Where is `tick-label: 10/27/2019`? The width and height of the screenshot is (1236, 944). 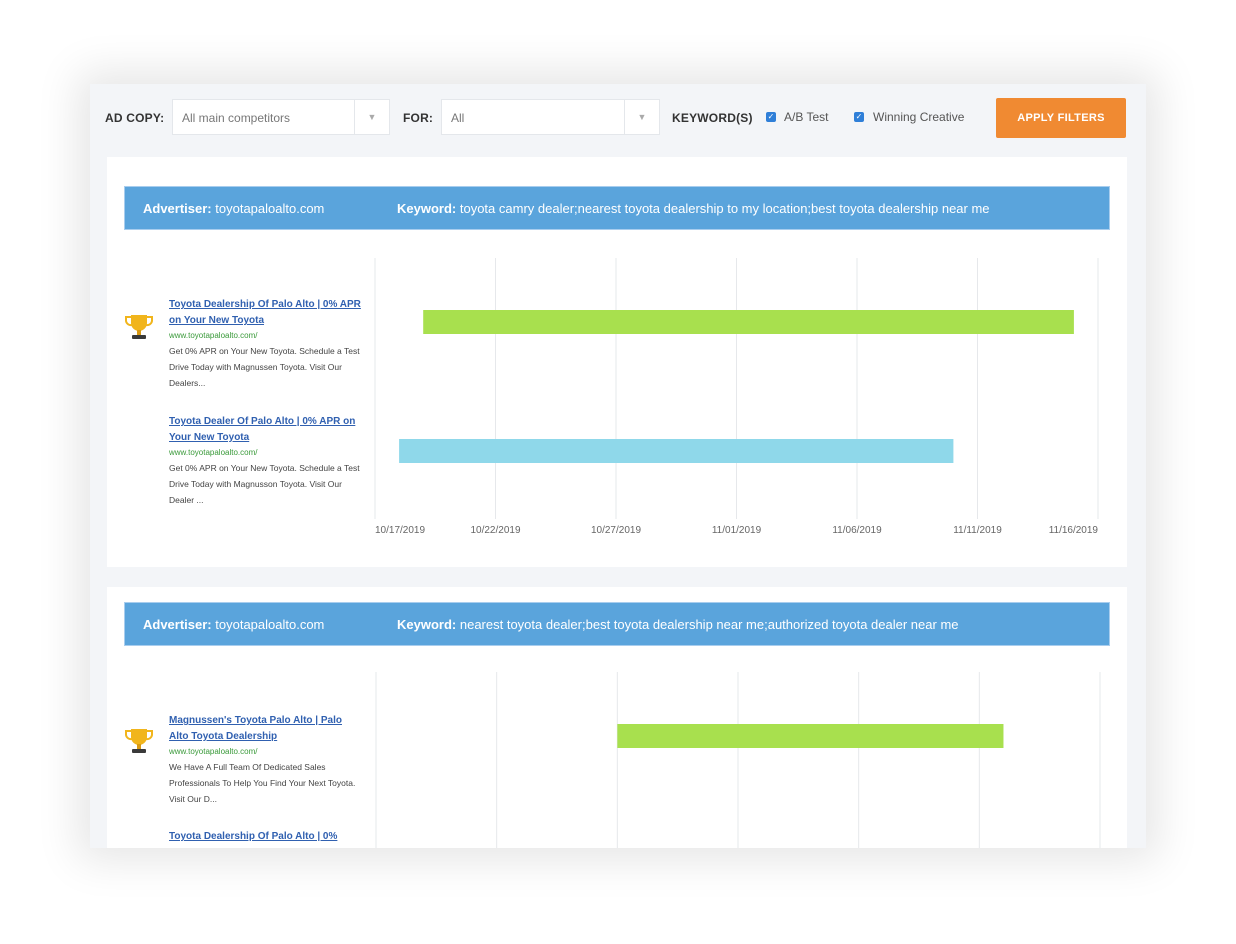
tick-label: 10/27/2019 is located at coordinates (616, 530).